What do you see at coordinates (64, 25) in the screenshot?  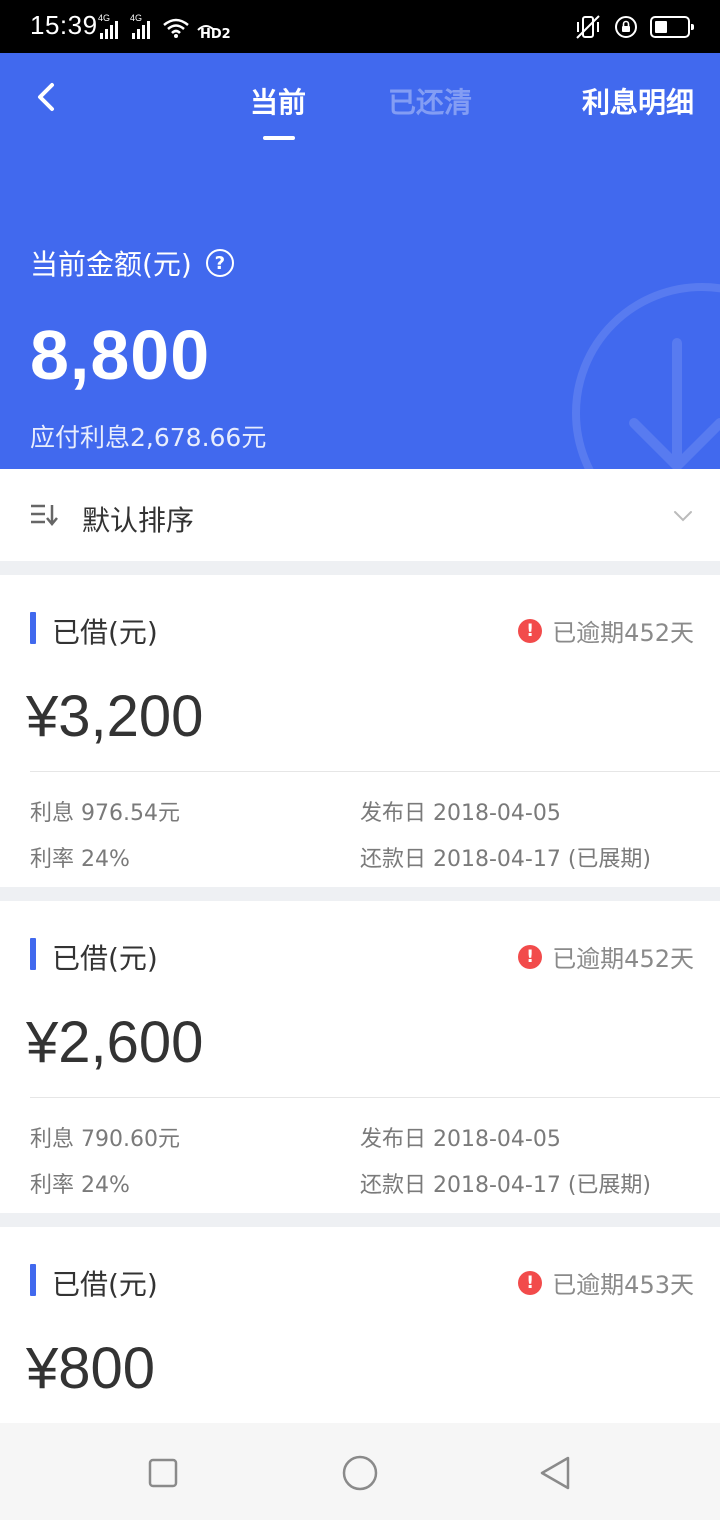 I see `status-time: 15:39` at bounding box center [64, 25].